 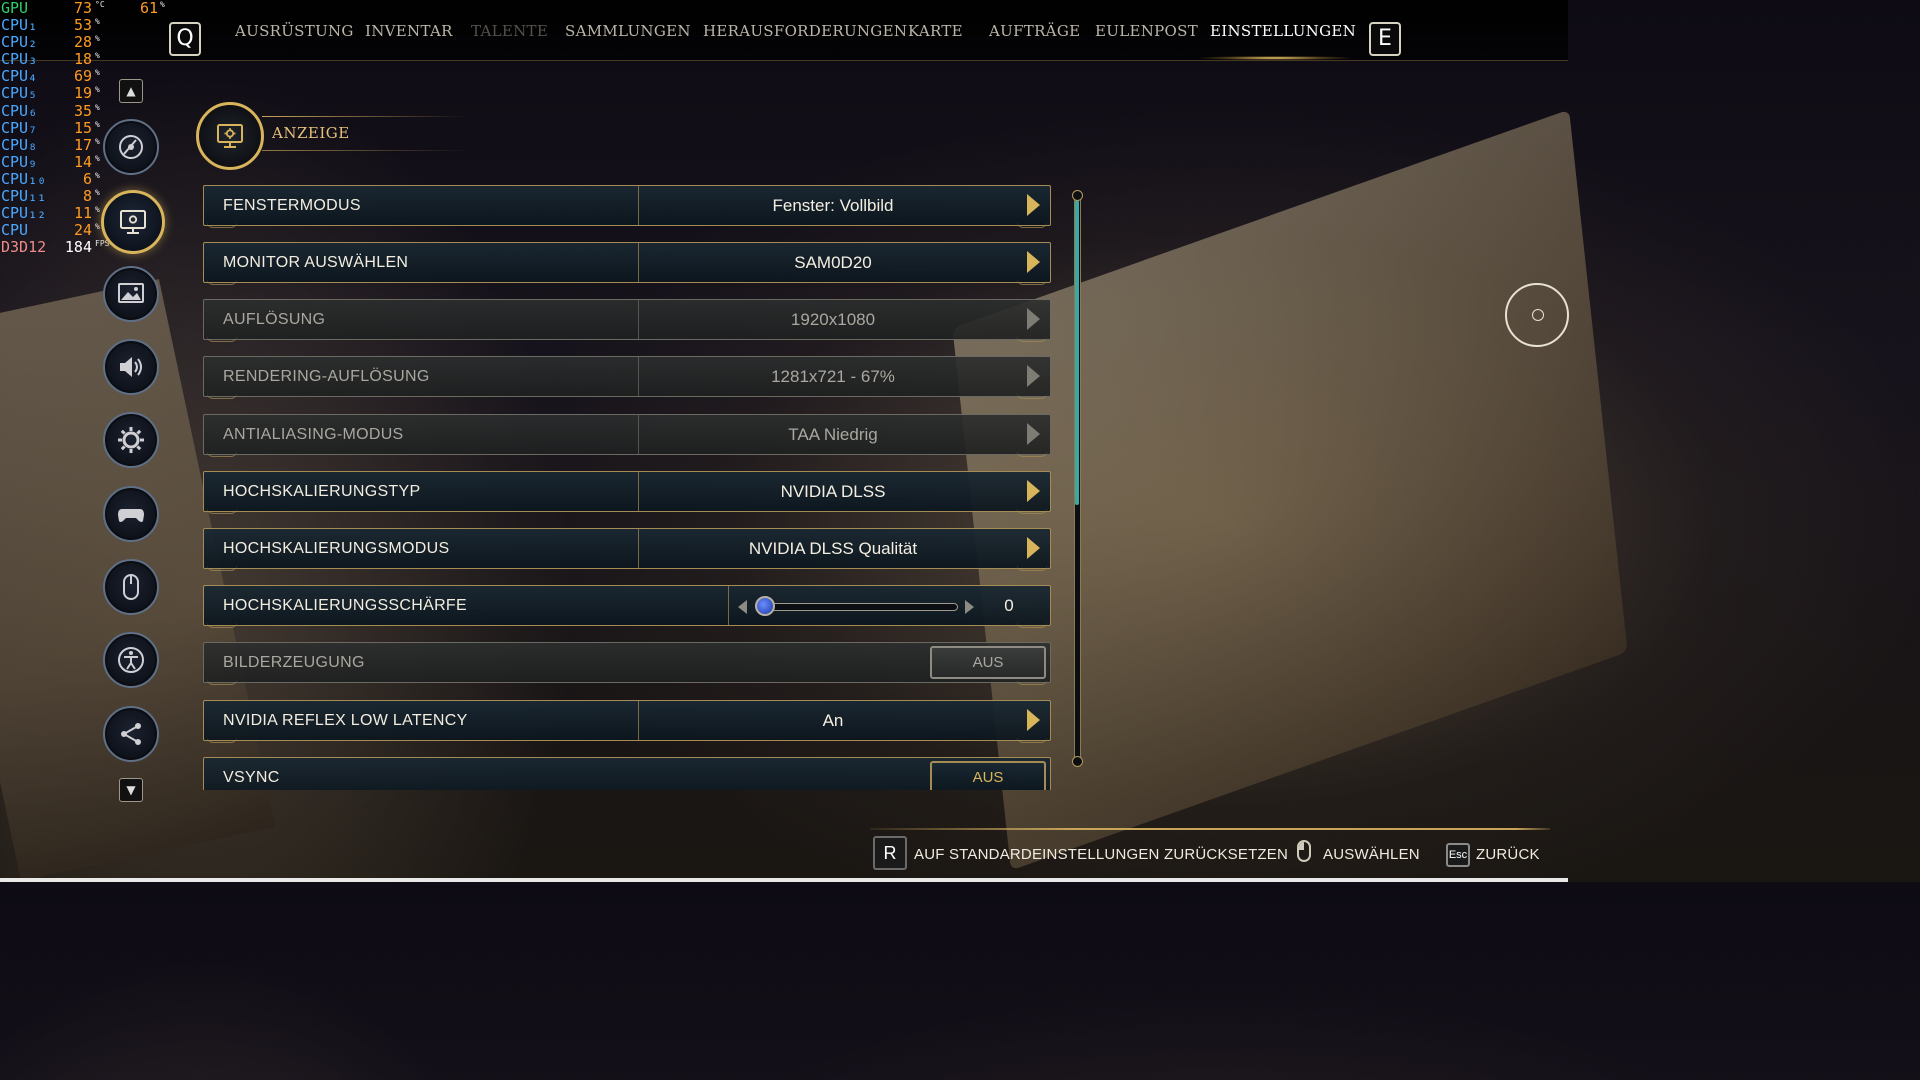 I want to click on slider-decrease-icon, so click(x=742, y=607).